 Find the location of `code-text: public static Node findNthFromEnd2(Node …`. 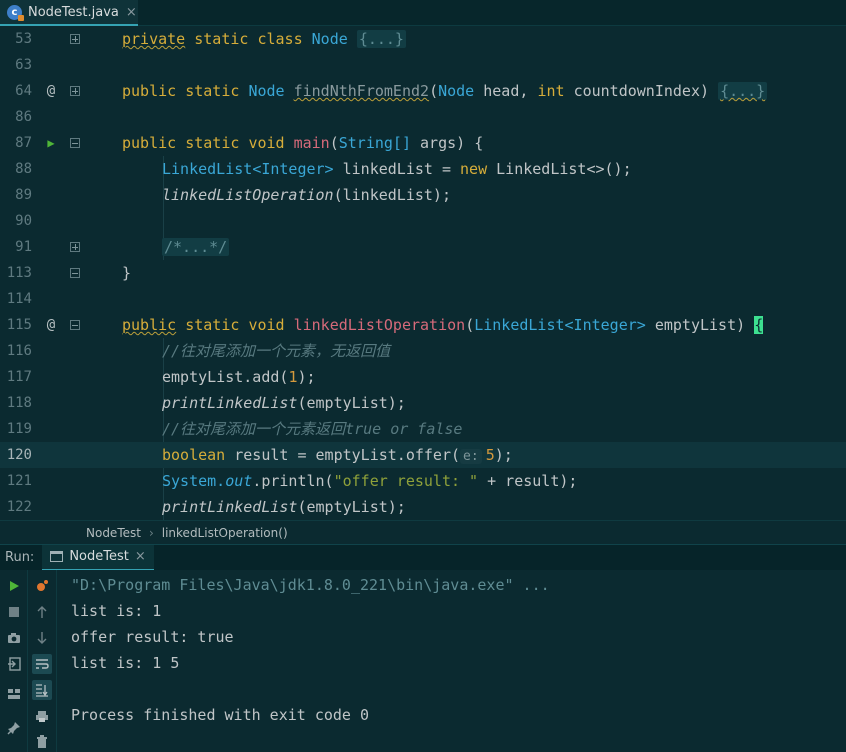

code-text: public static Node findNthFromEnd2(Node … is located at coordinates (445, 91).